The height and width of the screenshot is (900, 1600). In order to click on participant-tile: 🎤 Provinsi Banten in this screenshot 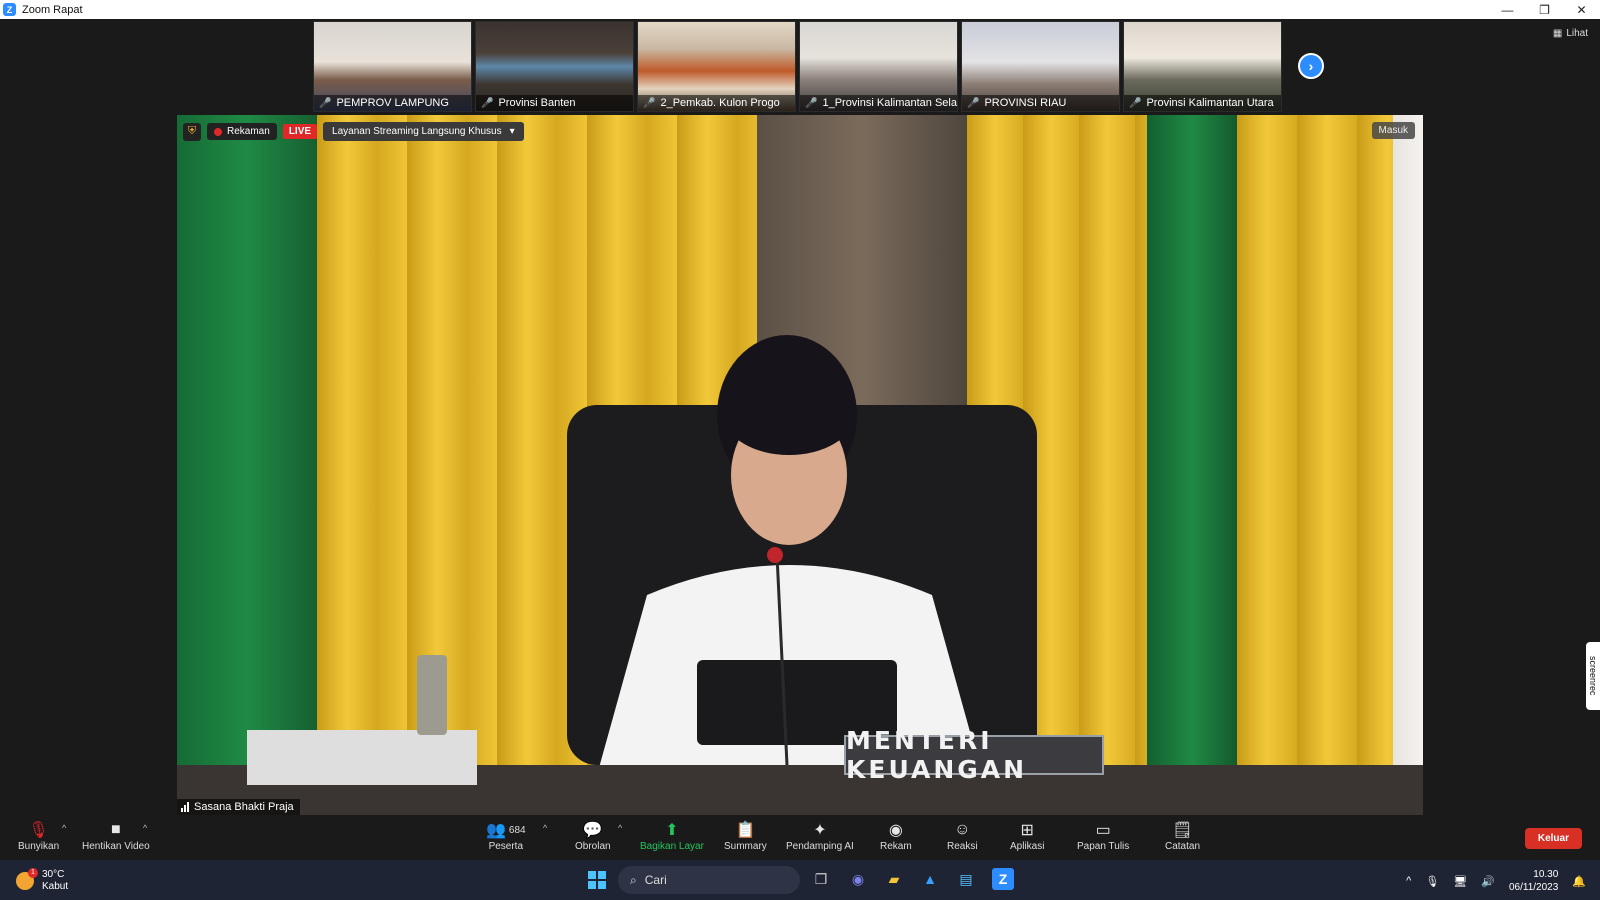, I will do `click(554, 66)`.